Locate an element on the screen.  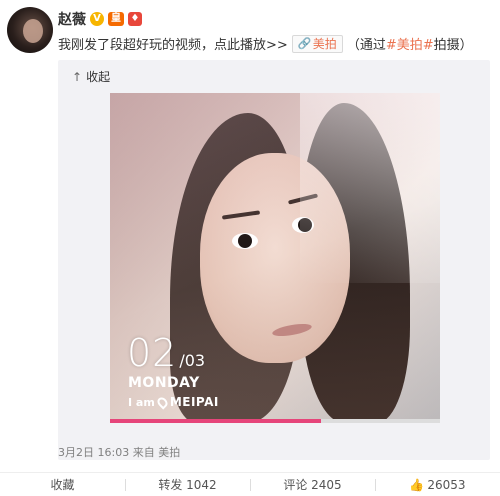
collapse-button: ↑ 收起 is located at coordinates (91, 76).